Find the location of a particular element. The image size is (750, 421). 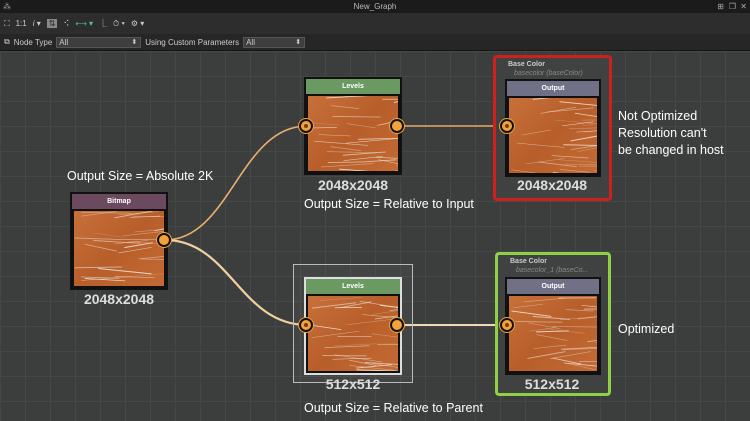

output-node-bottom: Output is located at coordinates (553, 326).